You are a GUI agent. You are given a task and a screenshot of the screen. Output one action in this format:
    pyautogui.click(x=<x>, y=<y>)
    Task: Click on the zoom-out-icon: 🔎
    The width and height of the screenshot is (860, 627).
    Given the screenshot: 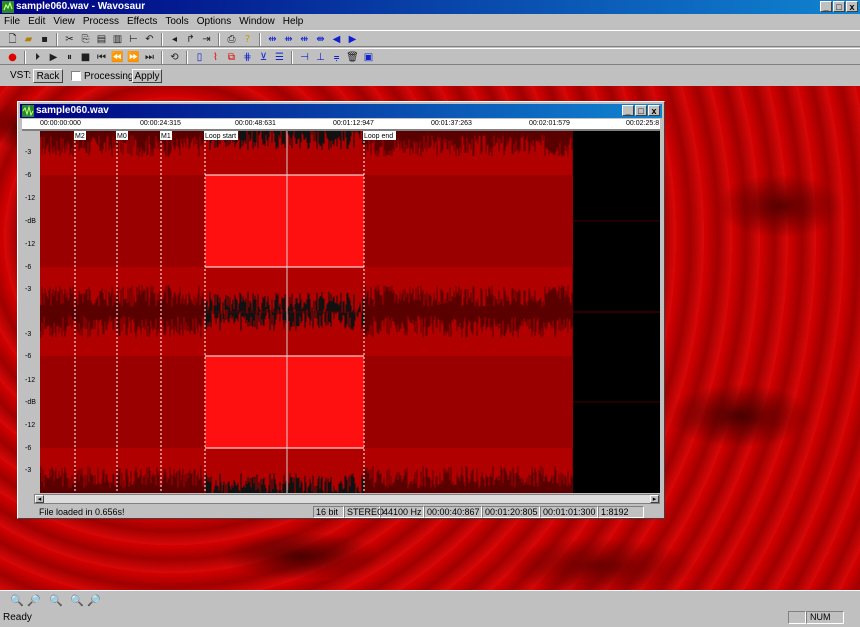 What is the action you would take?
    pyautogui.click(x=34, y=600)
    